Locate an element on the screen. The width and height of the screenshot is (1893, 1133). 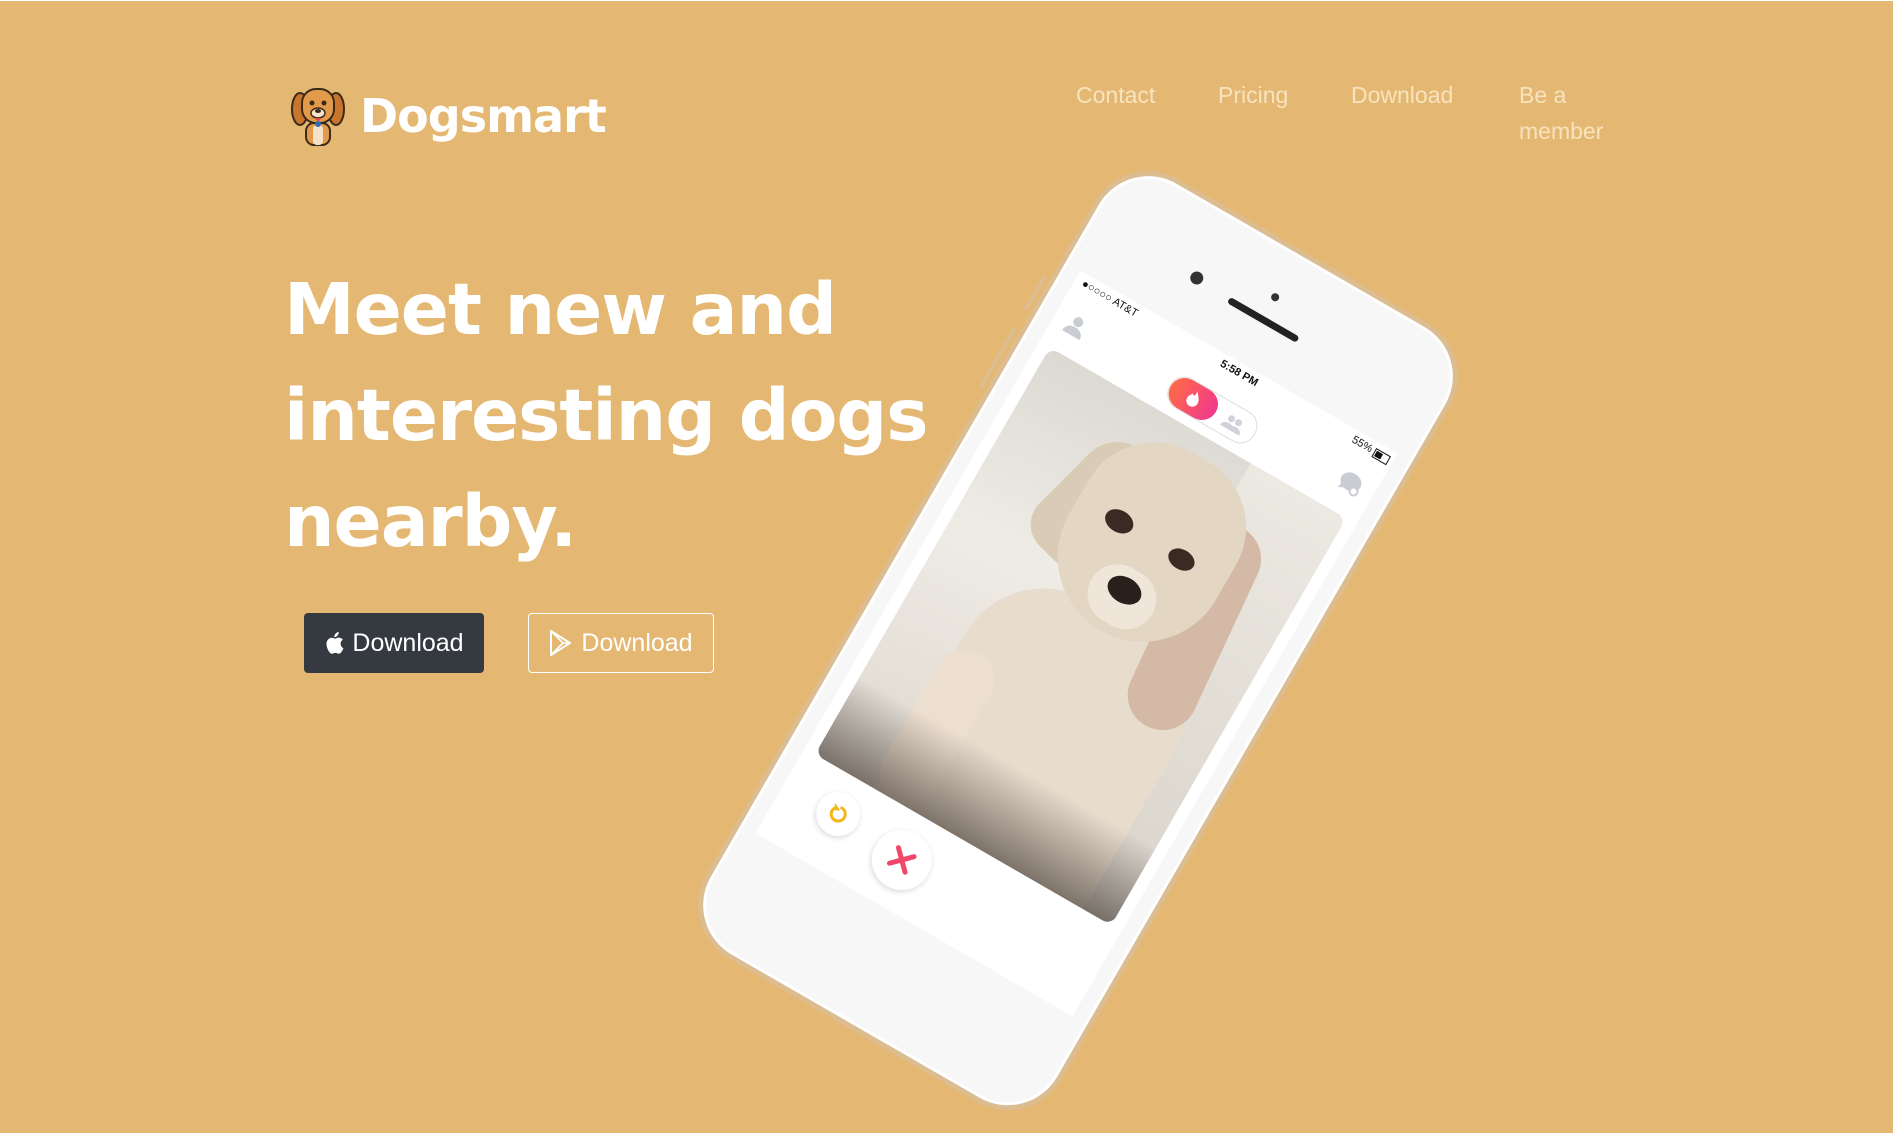
flame-icon is located at coordinates (1192, 399).